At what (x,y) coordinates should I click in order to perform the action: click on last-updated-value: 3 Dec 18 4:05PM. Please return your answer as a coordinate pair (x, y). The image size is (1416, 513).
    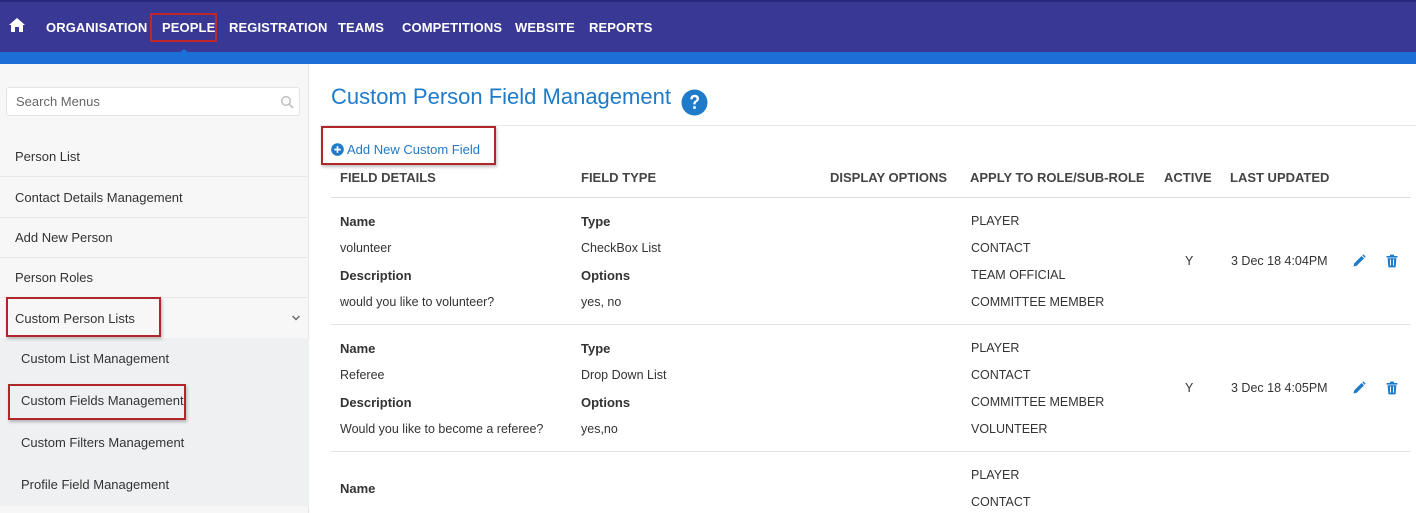
    Looking at the image, I should click on (1279, 388).